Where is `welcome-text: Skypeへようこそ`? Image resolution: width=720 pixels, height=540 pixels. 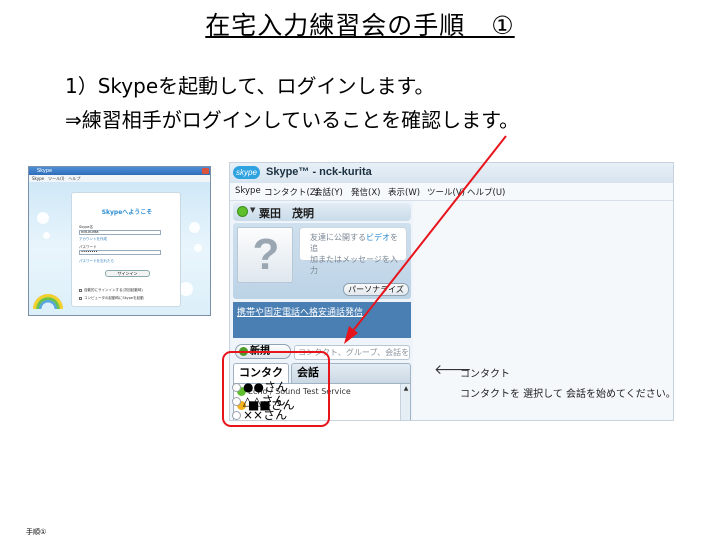
welcome-text: Skypeへようこそ is located at coordinates (127, 212).